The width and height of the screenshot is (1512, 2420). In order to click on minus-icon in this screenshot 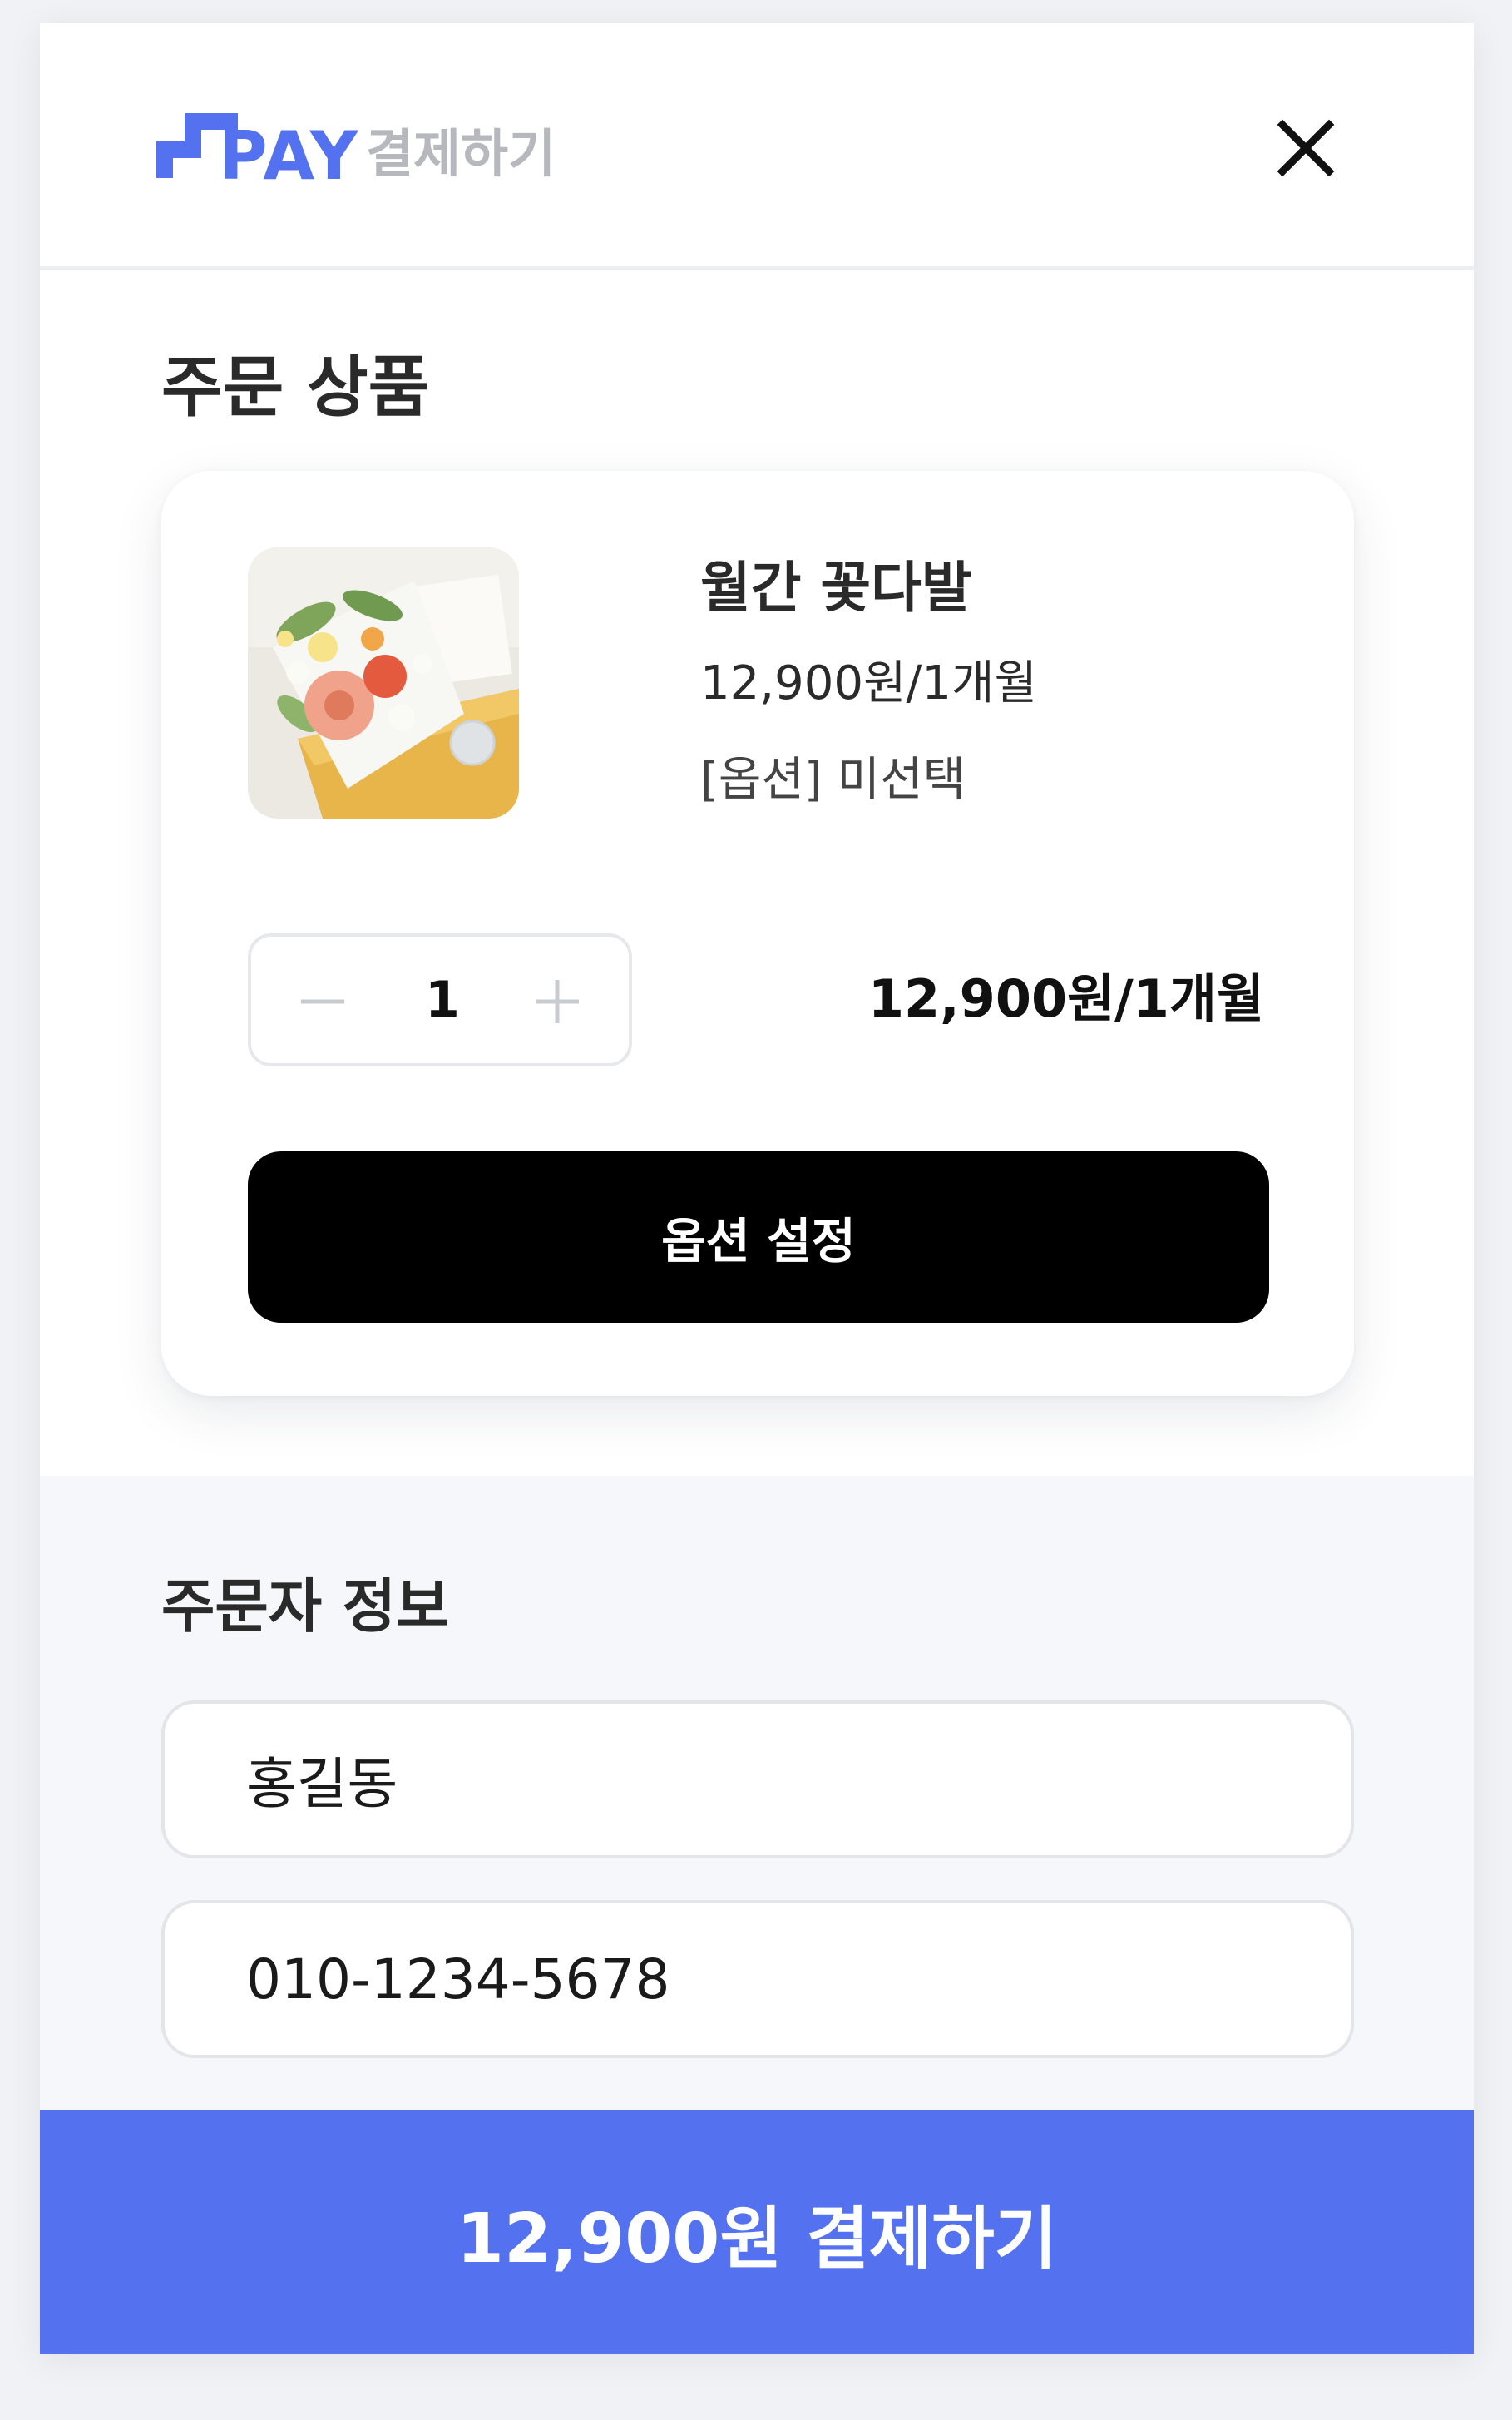, I will do `click(323, 1001)`.